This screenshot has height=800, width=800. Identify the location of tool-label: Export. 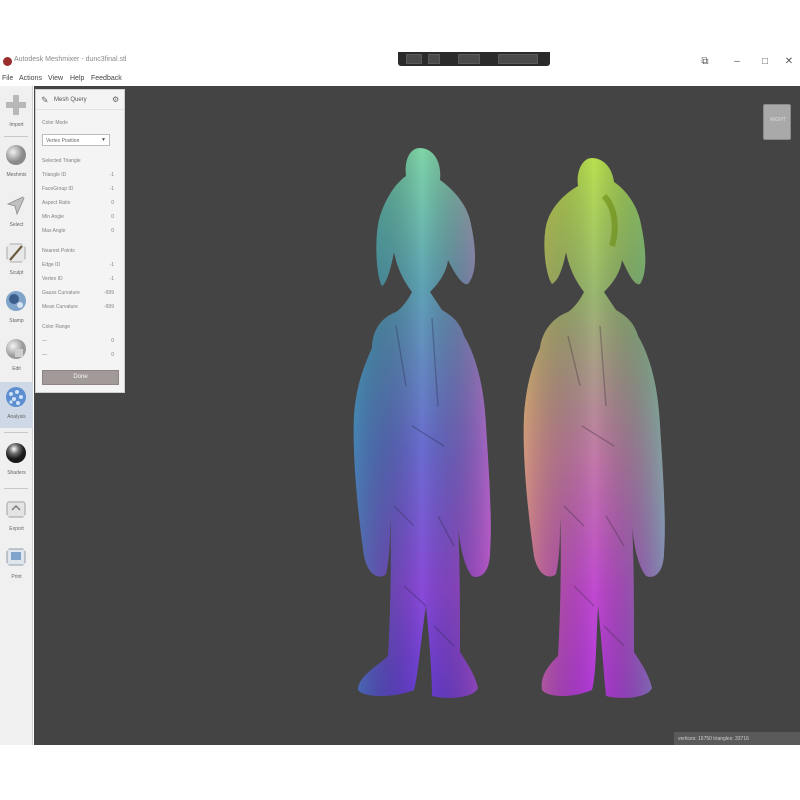
(16, 529).